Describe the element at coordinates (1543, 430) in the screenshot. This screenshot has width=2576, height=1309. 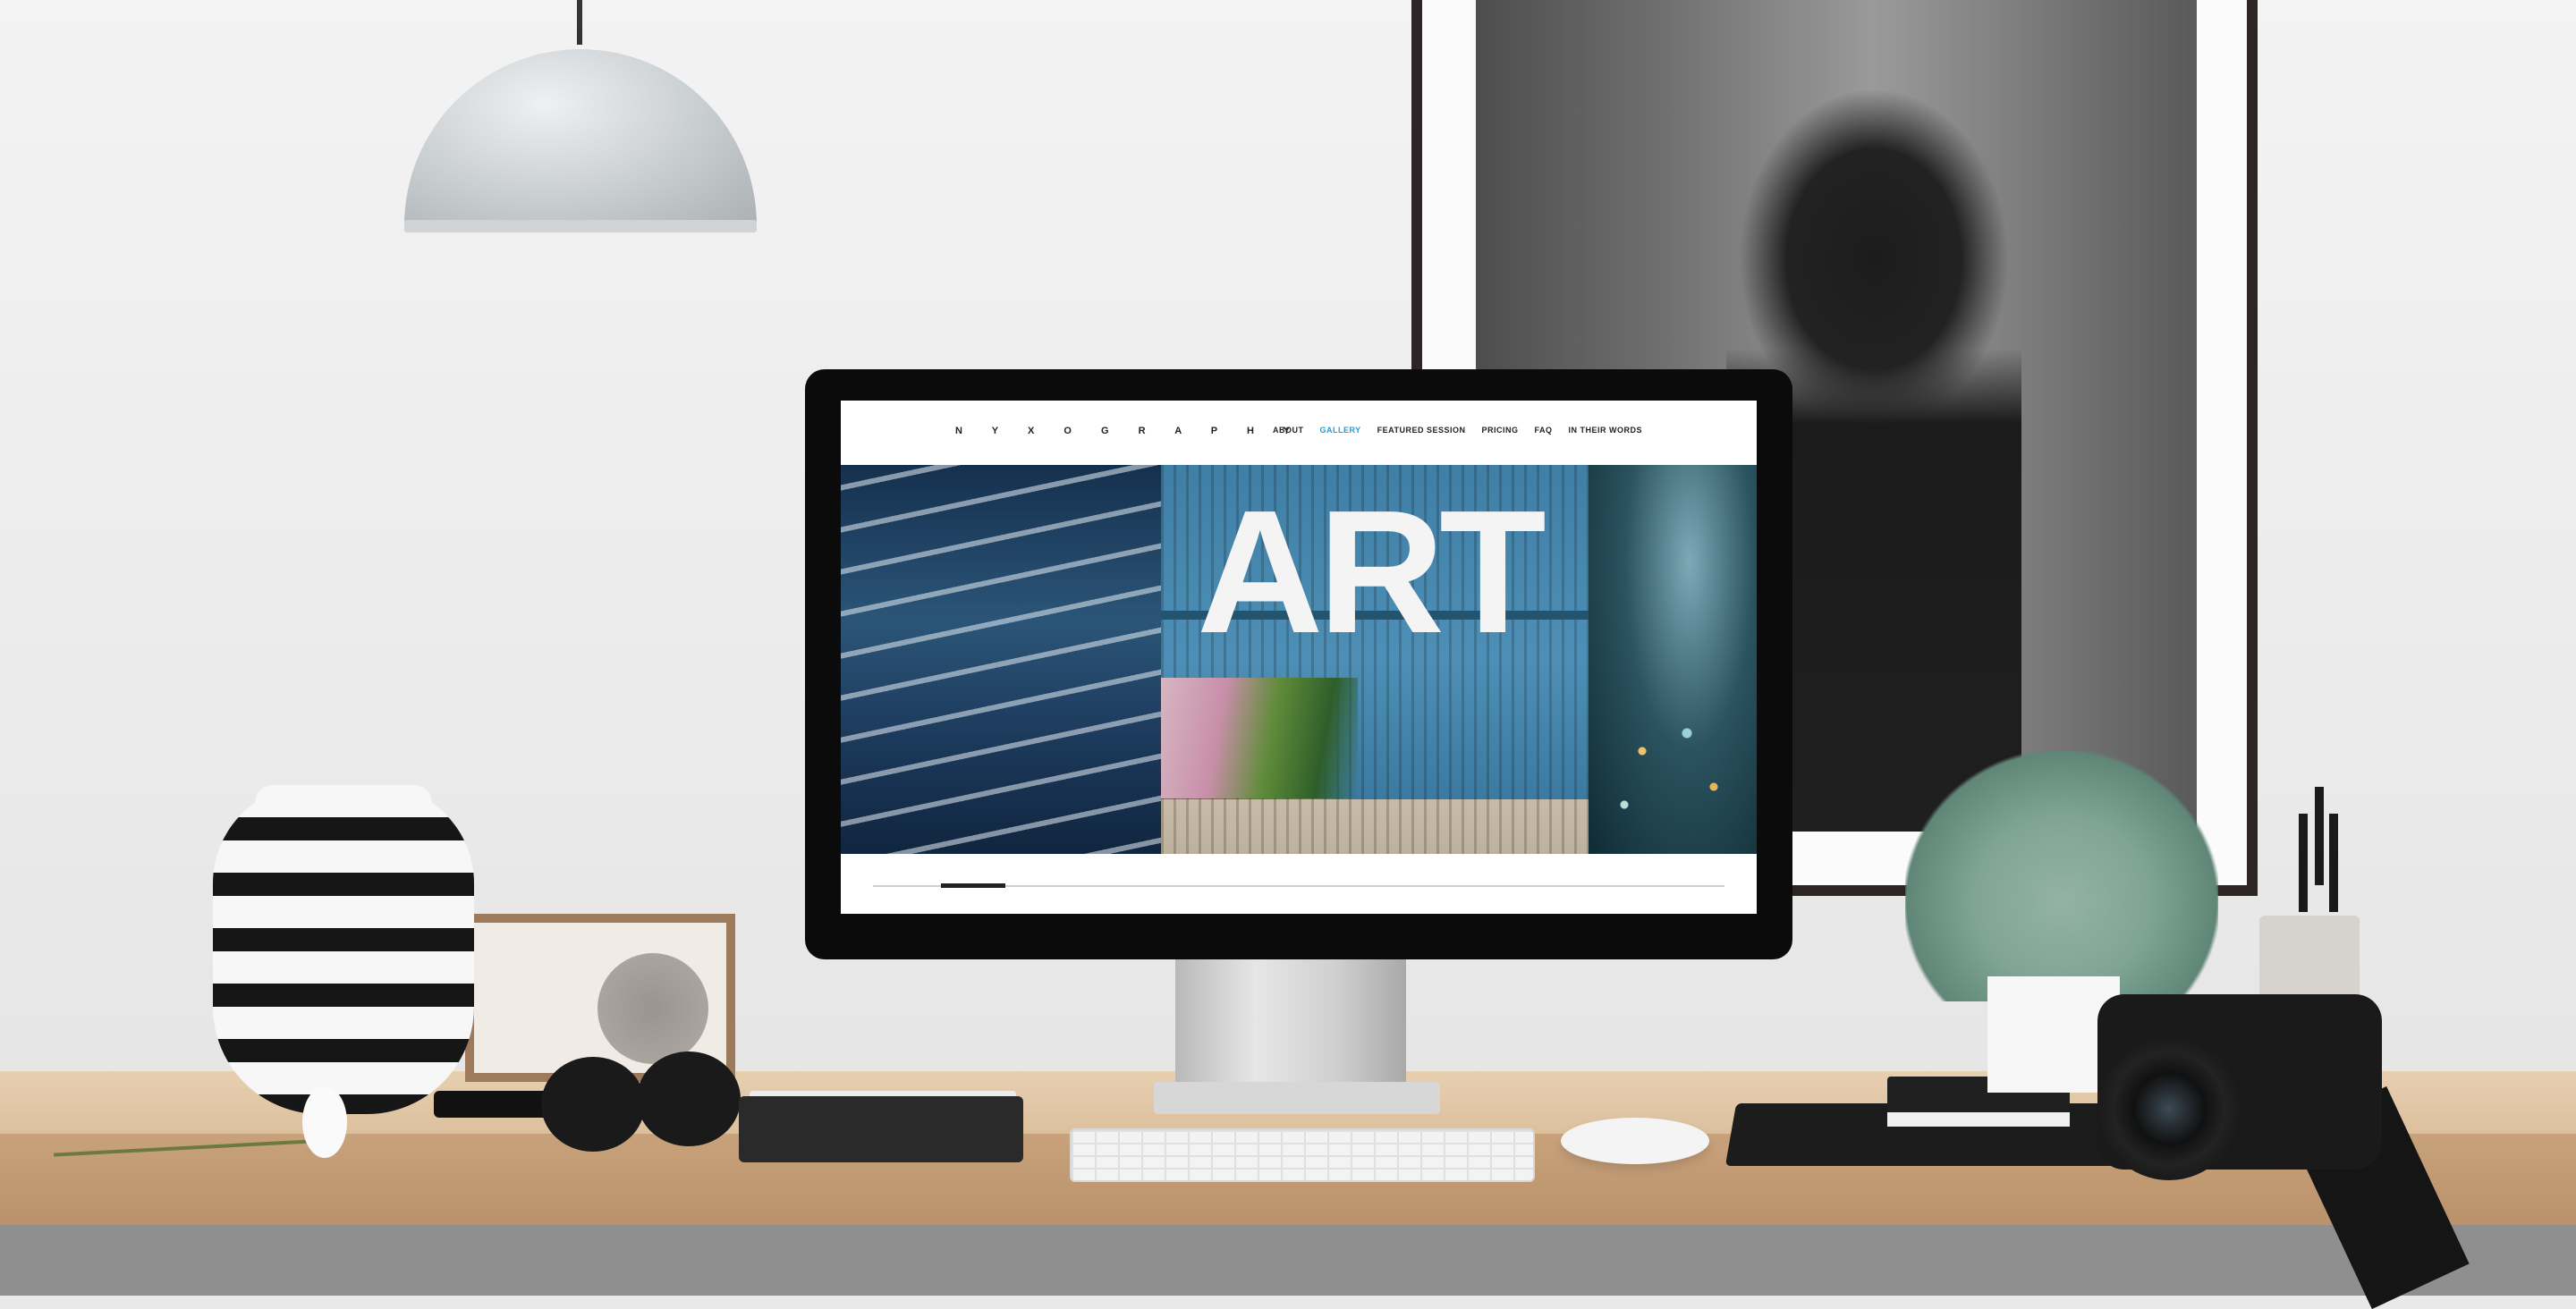
I see `nav-item-faq: FAQ` at that location.